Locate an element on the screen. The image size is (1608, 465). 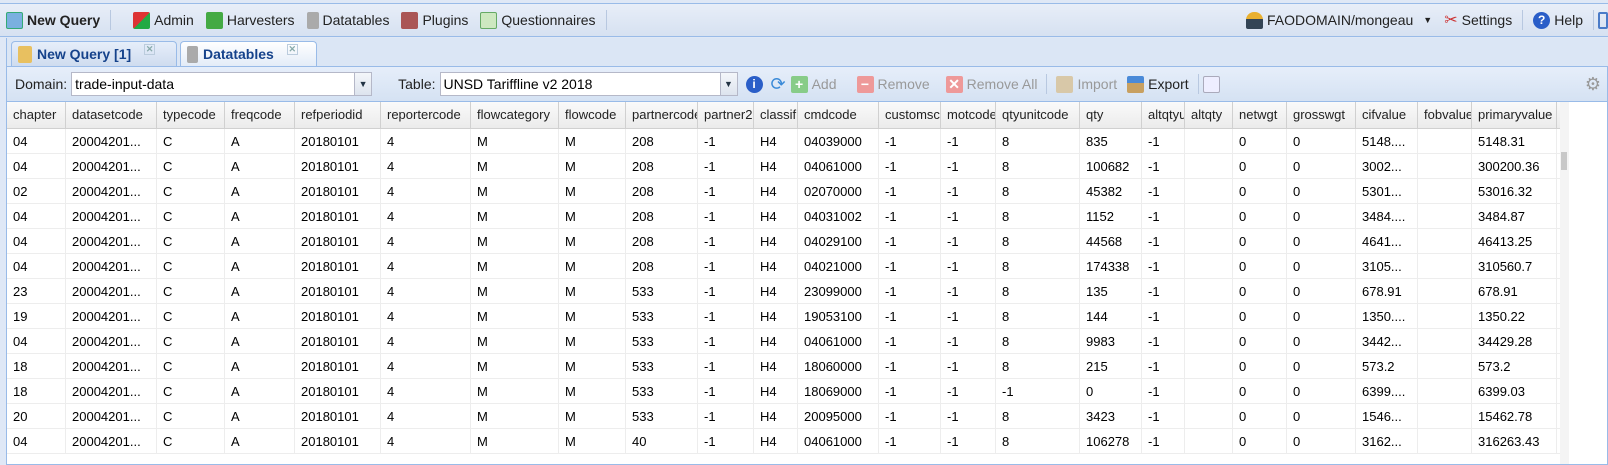
add-button: + Add is located at coordinates (814, 84).